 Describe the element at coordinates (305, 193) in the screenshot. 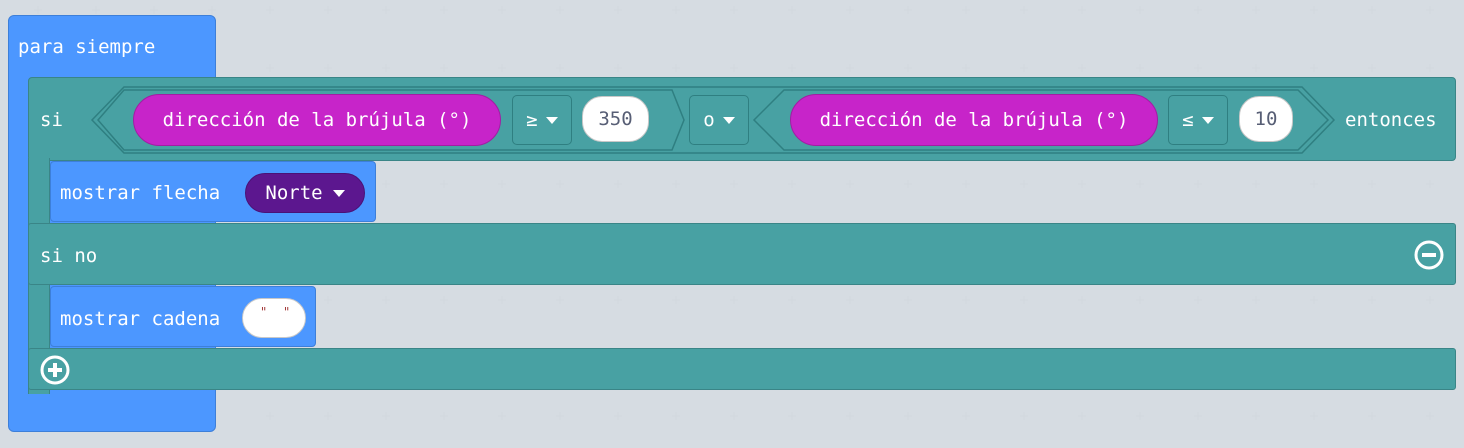

I see `arrow-direction-dropdown: Norte` at that location.